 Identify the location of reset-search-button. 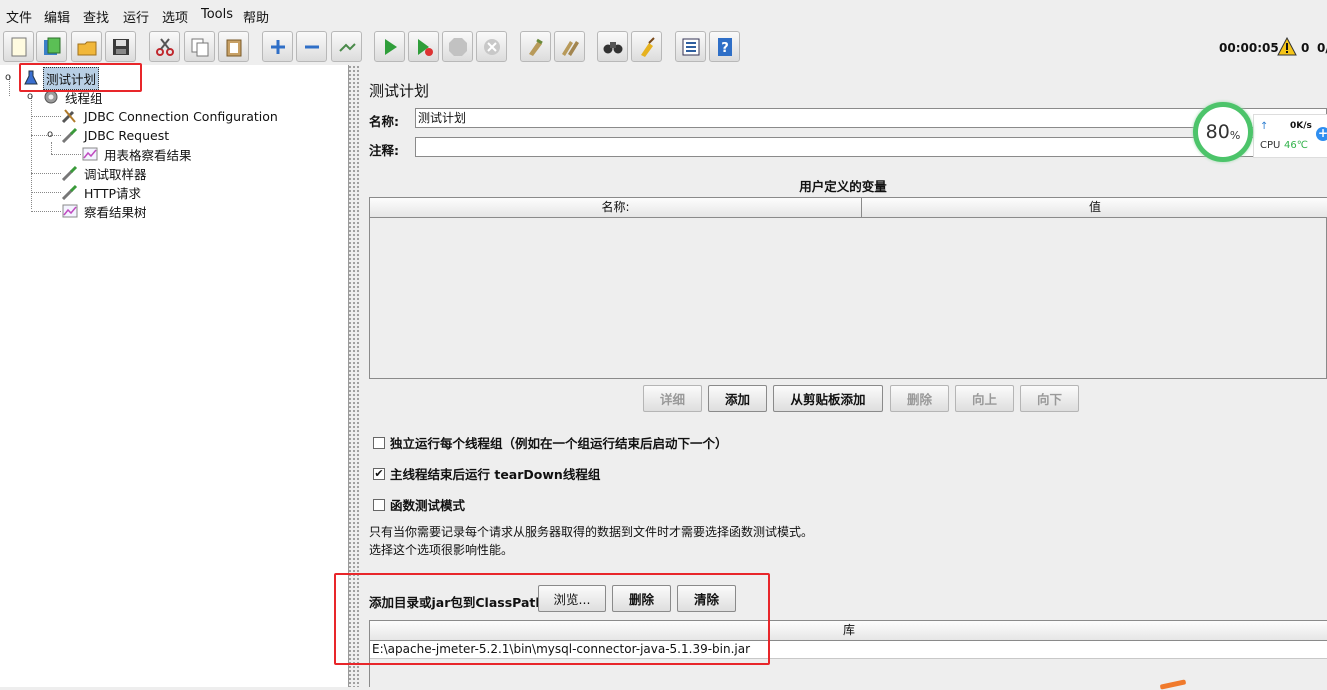
(646, 46).